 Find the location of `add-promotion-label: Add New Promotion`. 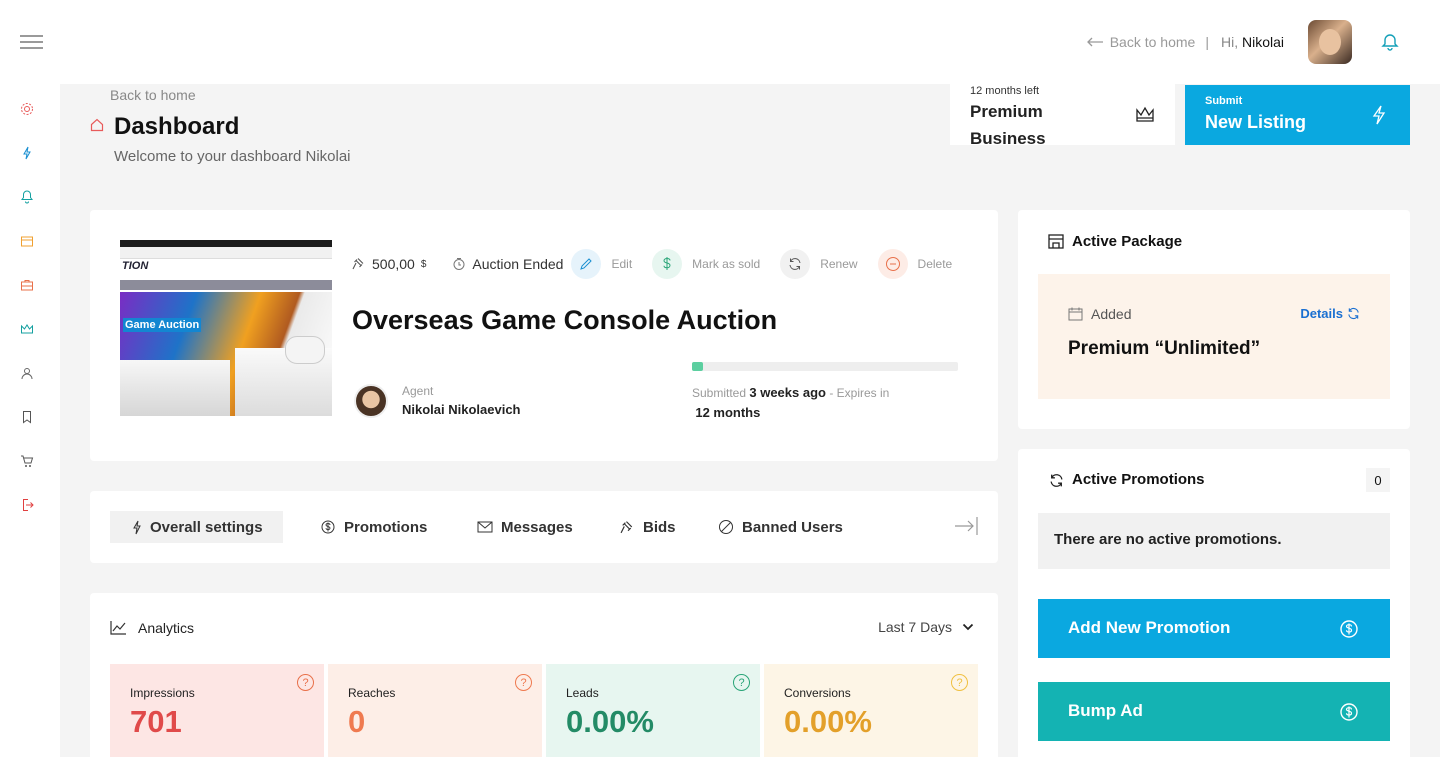

add-promotion-label: Add New Promotion is located at coordinates (1149, 627).